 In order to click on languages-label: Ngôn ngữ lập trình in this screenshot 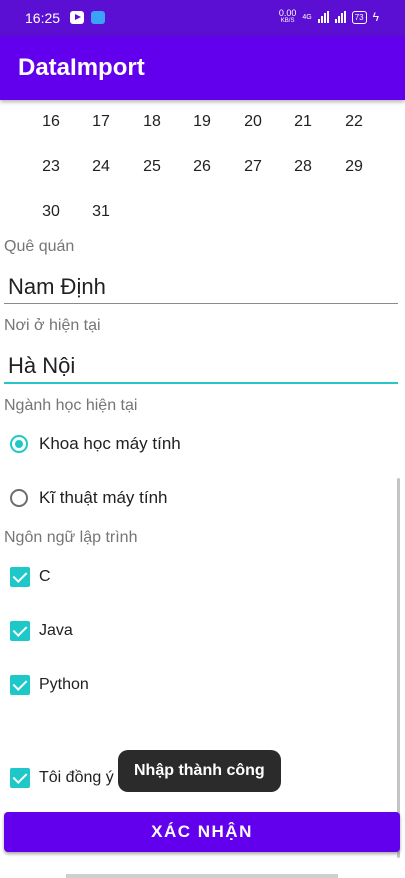, I will do `click(71, 537)`.